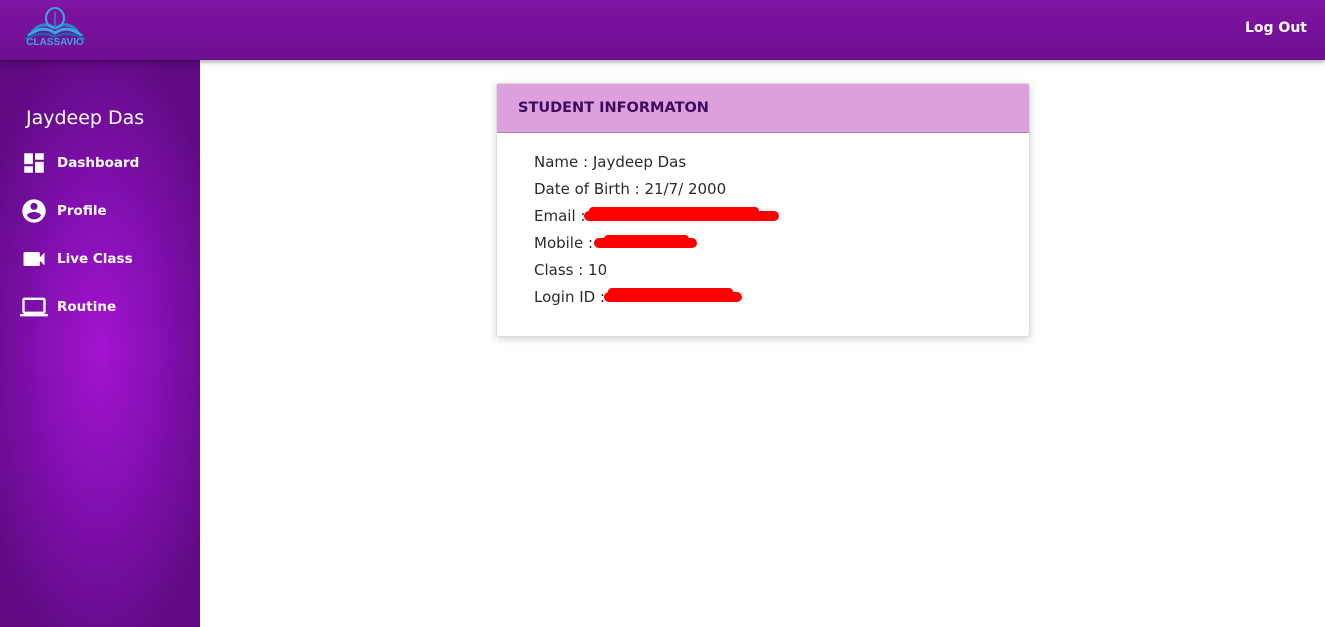 Image resolution: width=1325 pixels, height=627 pixels. What do you see at coordinates (34, 259) in the screenshot?
I see `videocam-icon` at bounding box center [34, 259].